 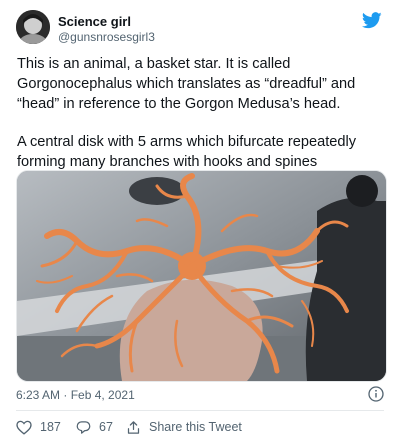 I want to click on share-label: Share this Tweet, so click(x=195, y=427).